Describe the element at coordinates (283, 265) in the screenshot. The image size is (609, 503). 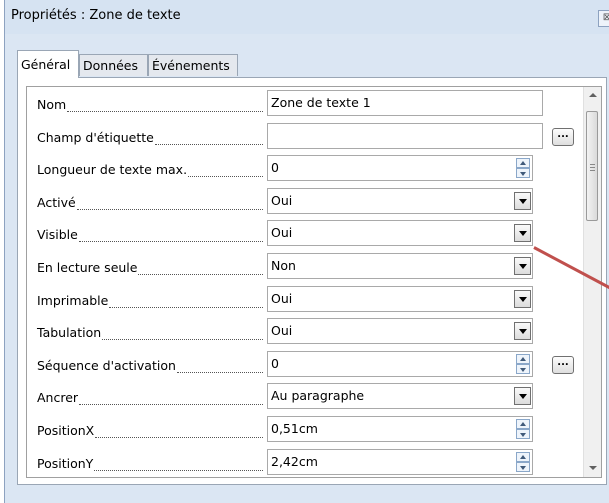
I see `field-value: Non` at that location.